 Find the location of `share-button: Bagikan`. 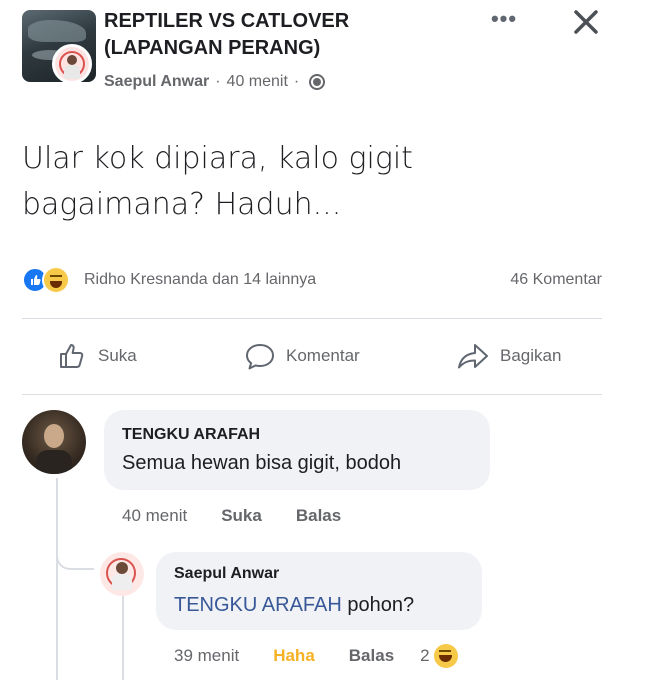

share-button: Bagikan is located at coordinates (508, 356).